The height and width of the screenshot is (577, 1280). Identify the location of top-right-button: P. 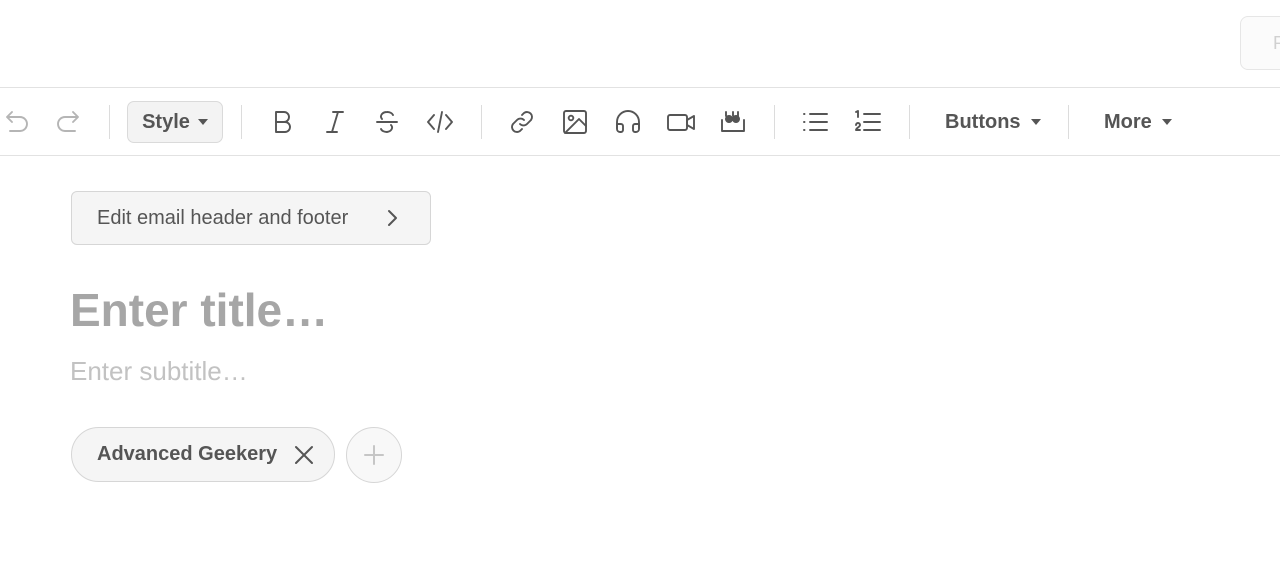
(1260, 43).